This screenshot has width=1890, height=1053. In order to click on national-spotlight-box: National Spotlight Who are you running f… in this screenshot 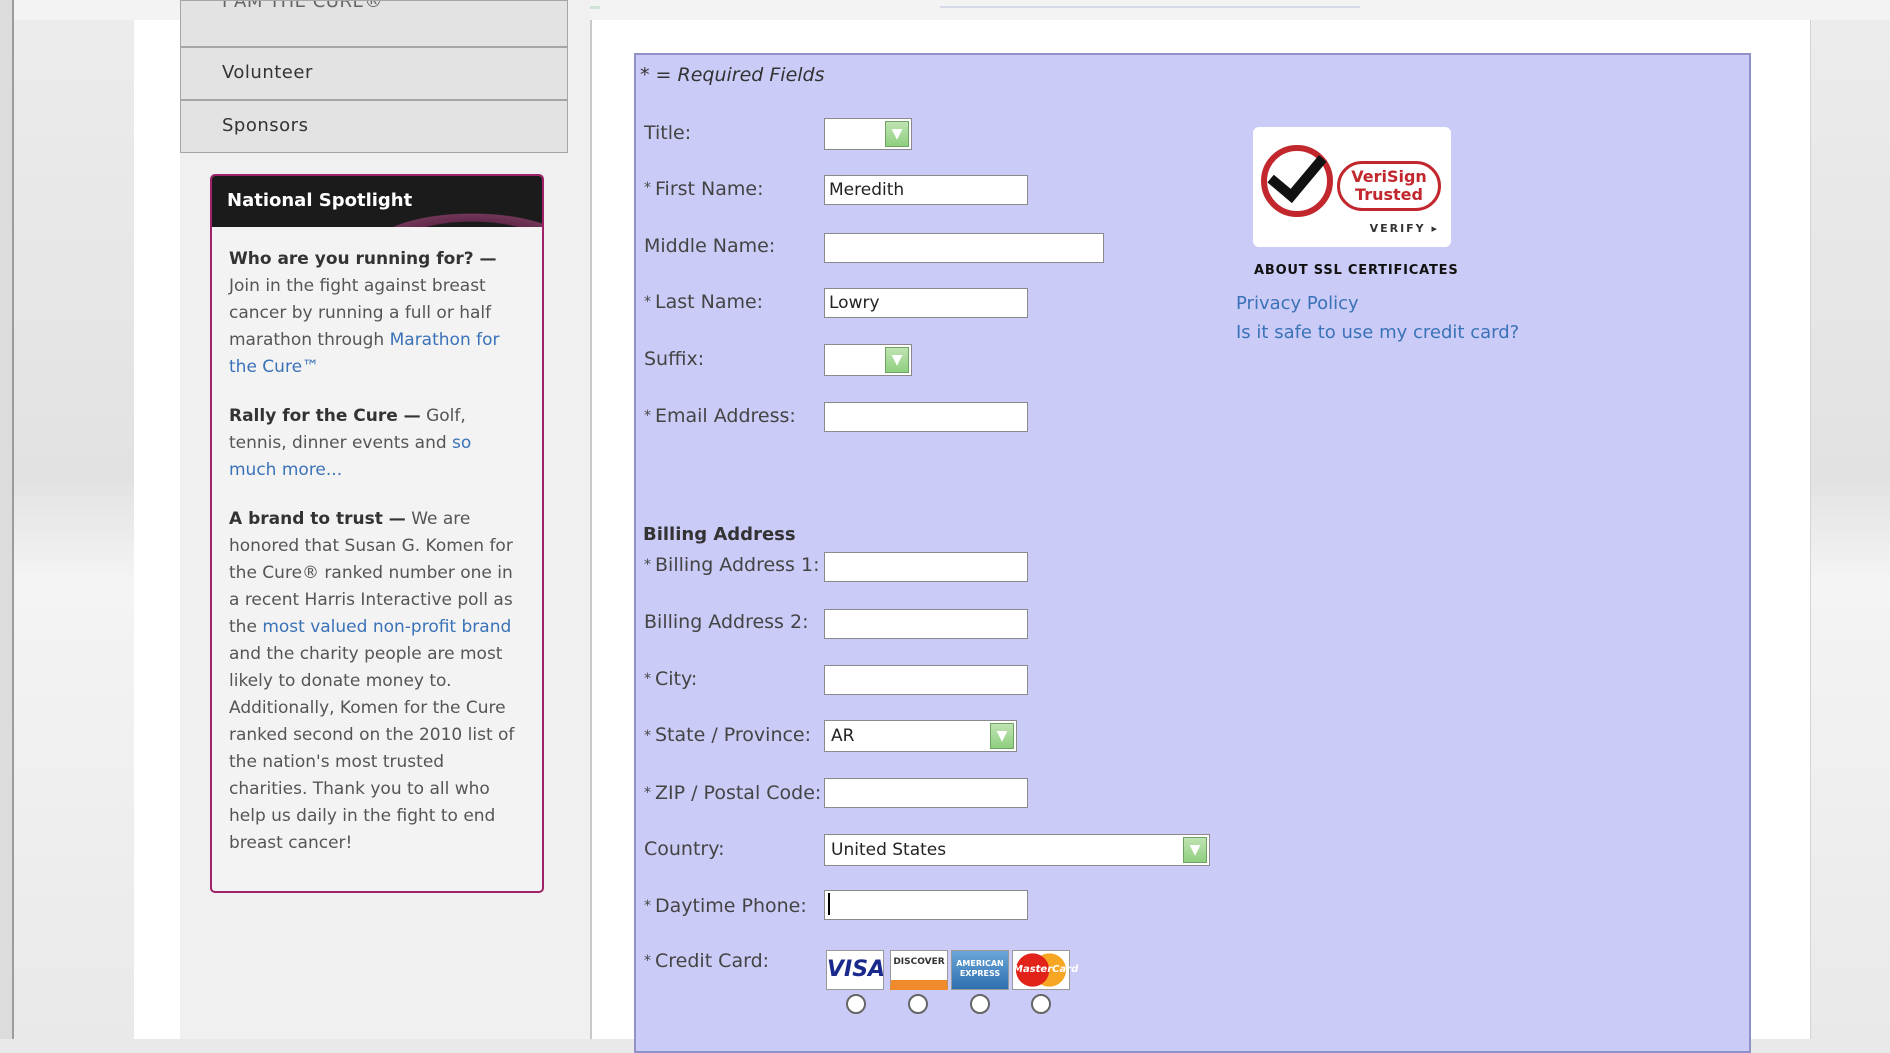, I will do `click(377, 533)`.